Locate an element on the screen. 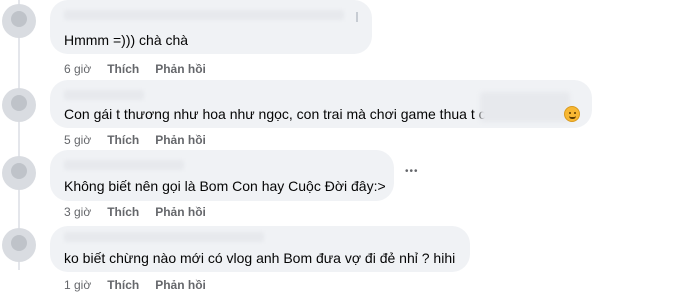 The height and width of the screenshot is (293, 680). comment-actions: 6 giờ Thích Phản hồi is located at coordinates (135, 69).